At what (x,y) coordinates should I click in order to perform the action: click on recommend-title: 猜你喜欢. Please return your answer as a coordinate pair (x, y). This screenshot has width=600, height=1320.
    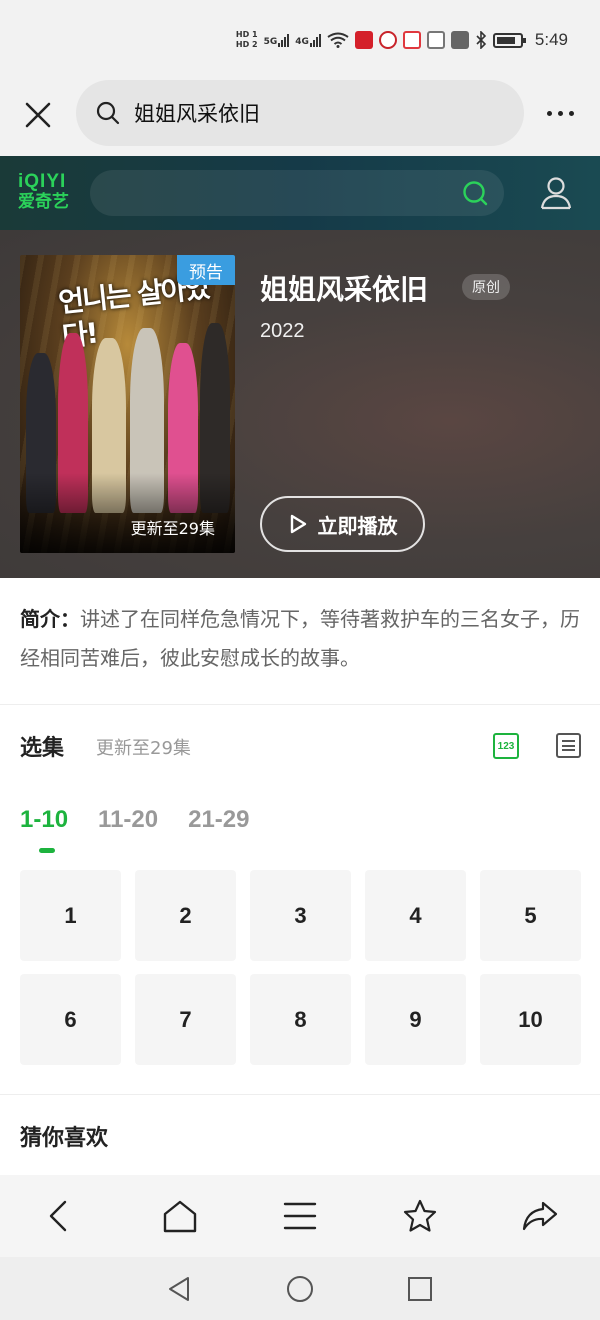
    Looking at the image, I should click on (64, 1138).